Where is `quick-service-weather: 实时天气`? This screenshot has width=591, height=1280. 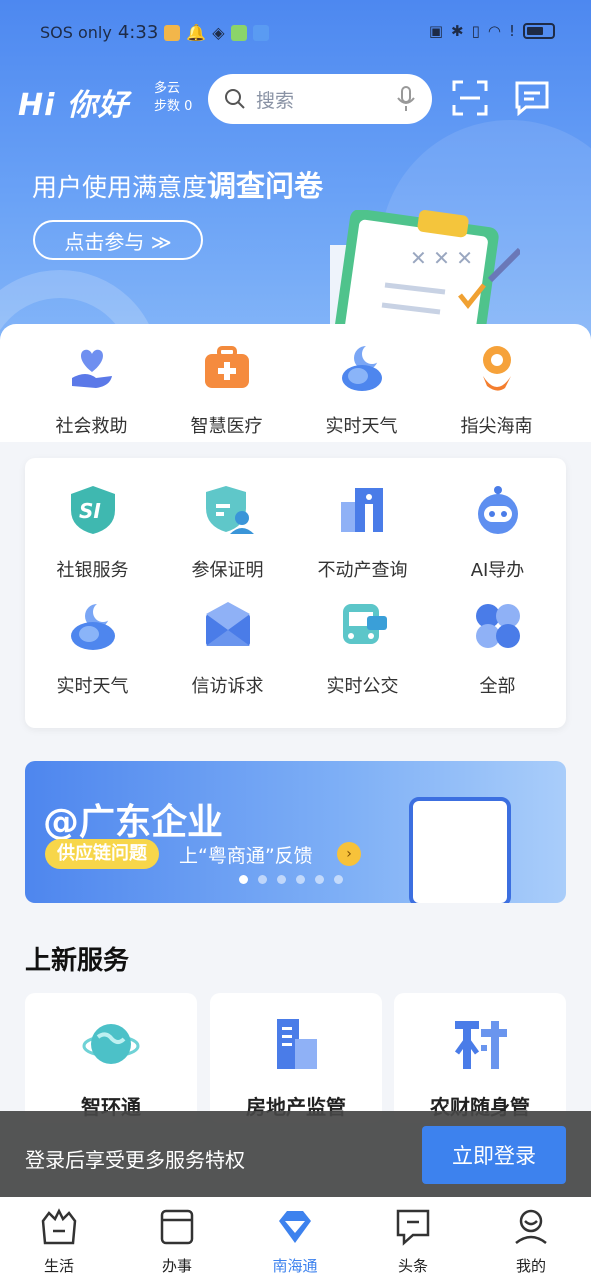 quick-service-weather: 实时天气 is located at coordinates (361, 390).